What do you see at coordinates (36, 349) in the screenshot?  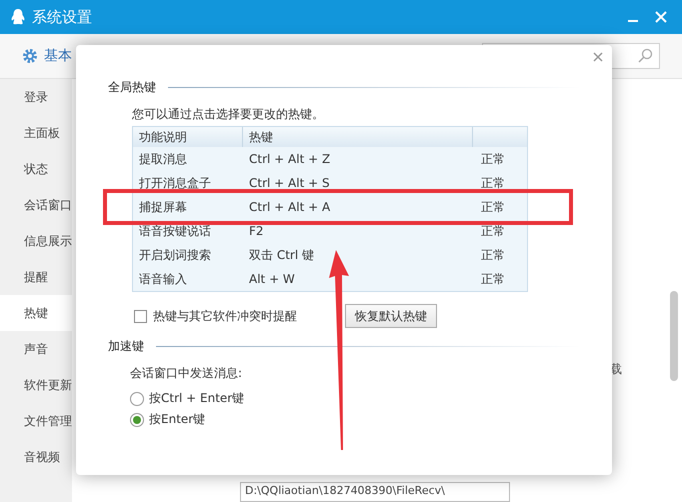 I see `sidebar-item: 声音` at bounding box center [36, 349].